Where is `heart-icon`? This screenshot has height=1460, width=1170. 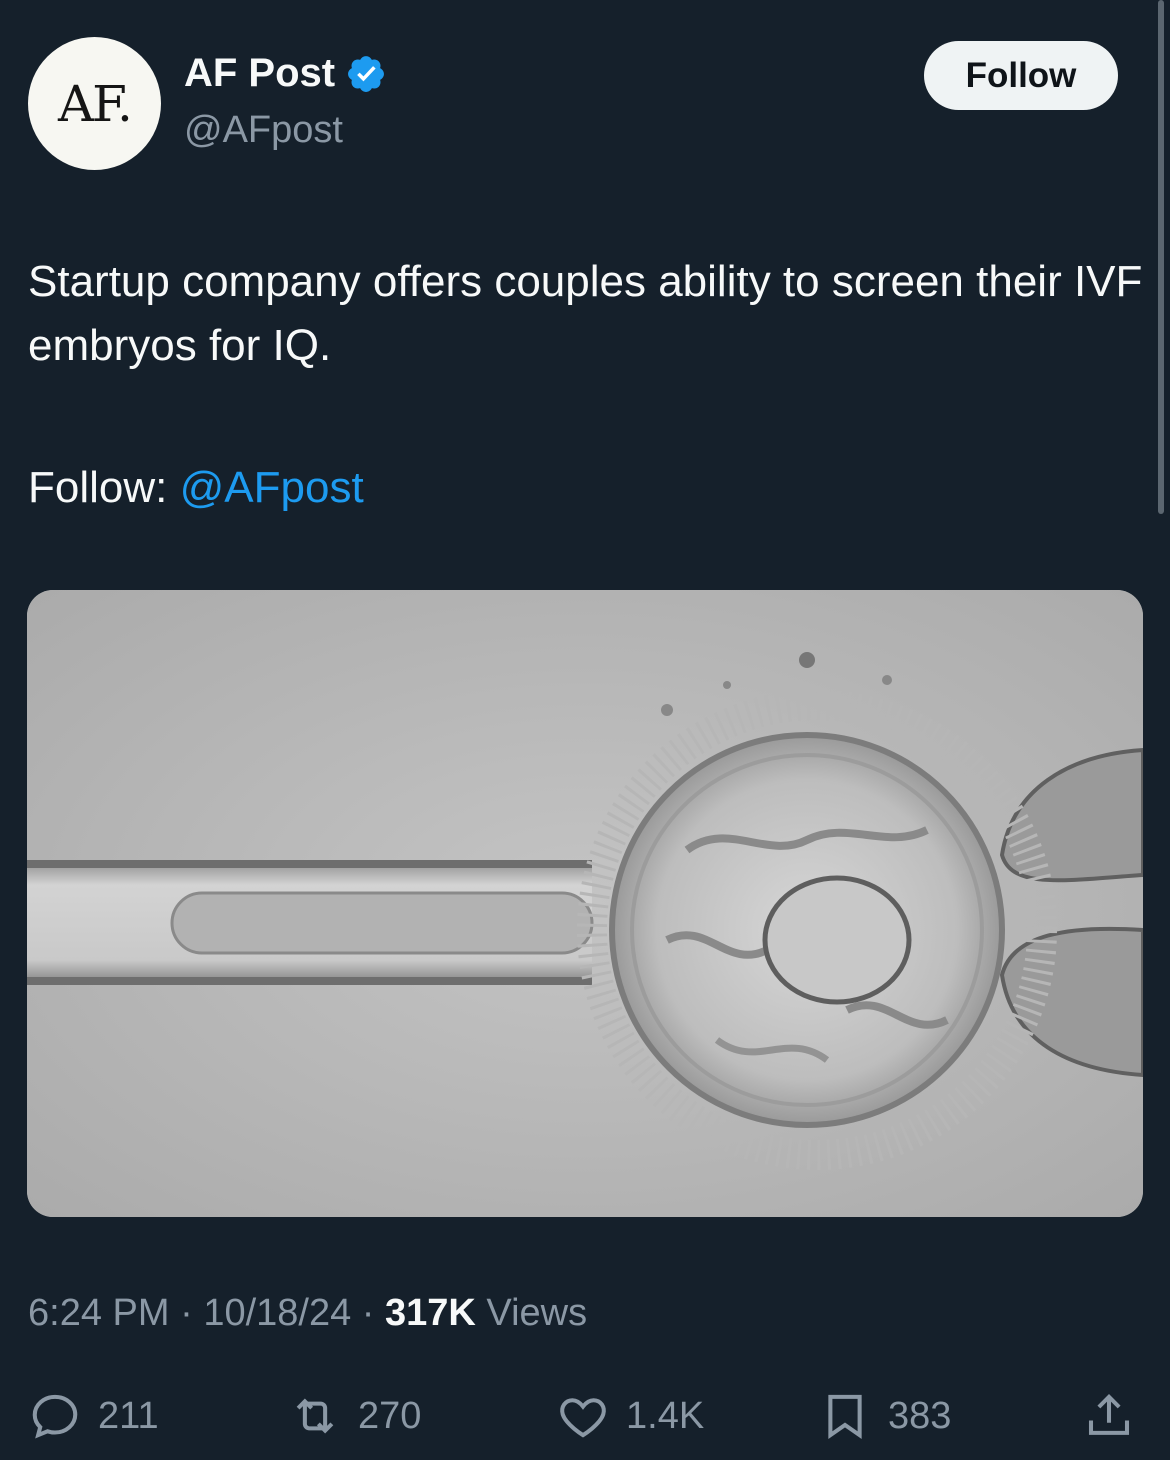
heart-icon is located at coordinates (583, 1418).